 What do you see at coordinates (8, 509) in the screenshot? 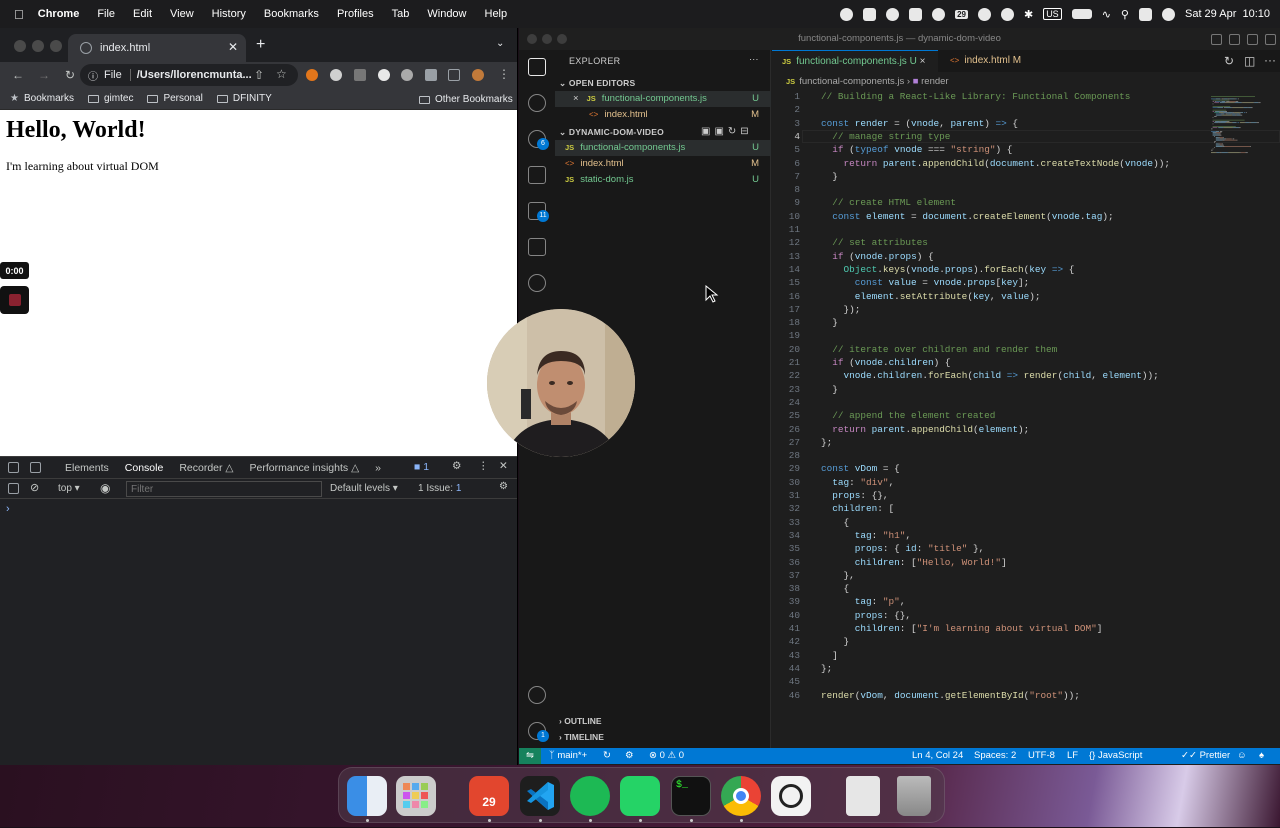
I see `console-prompt: ›` at bounding box center [8, 509].